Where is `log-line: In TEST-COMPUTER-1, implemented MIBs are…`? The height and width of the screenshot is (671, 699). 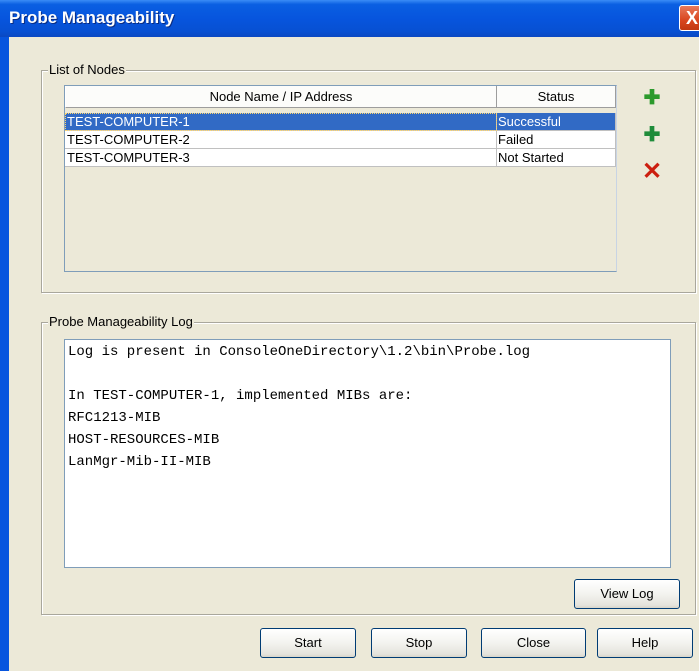
log-line: In TEST-COMPUTER-1, implemented MIBs are… is located at coordinates (240, 396).